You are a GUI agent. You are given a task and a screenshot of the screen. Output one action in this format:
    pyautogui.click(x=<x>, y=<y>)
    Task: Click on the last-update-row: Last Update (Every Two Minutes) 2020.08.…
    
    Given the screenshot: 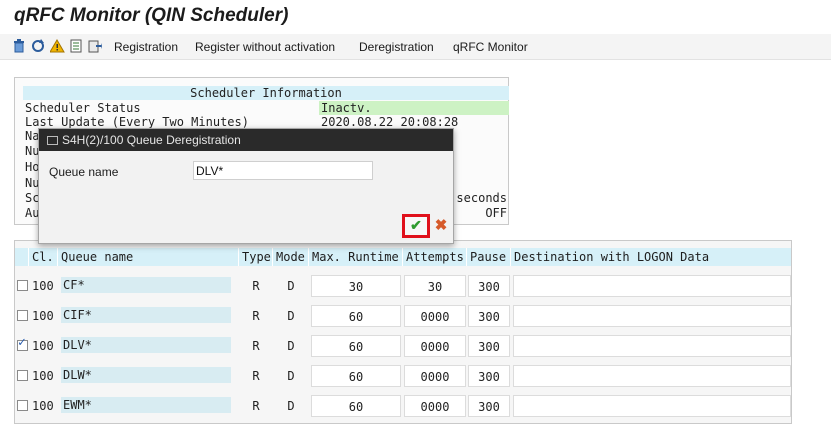 What is the action you would take?
    pyautogui.click(x=266, y=122)
    